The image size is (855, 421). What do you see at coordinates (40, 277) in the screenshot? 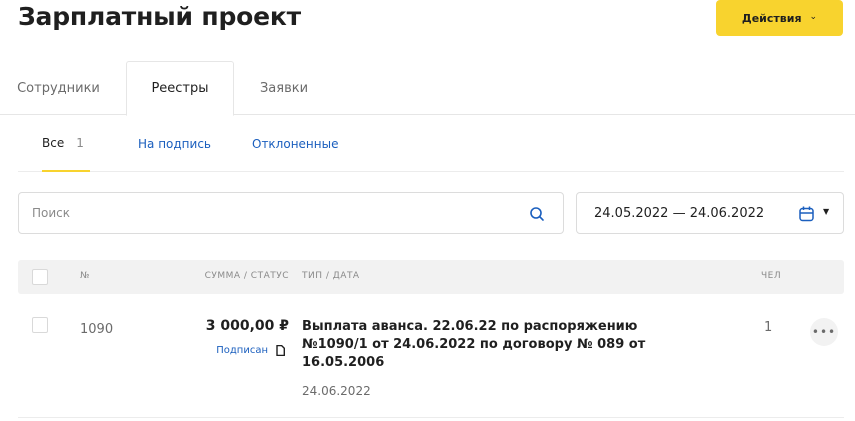
I see `select-all-checkbox` at bounding box center [40, 277].